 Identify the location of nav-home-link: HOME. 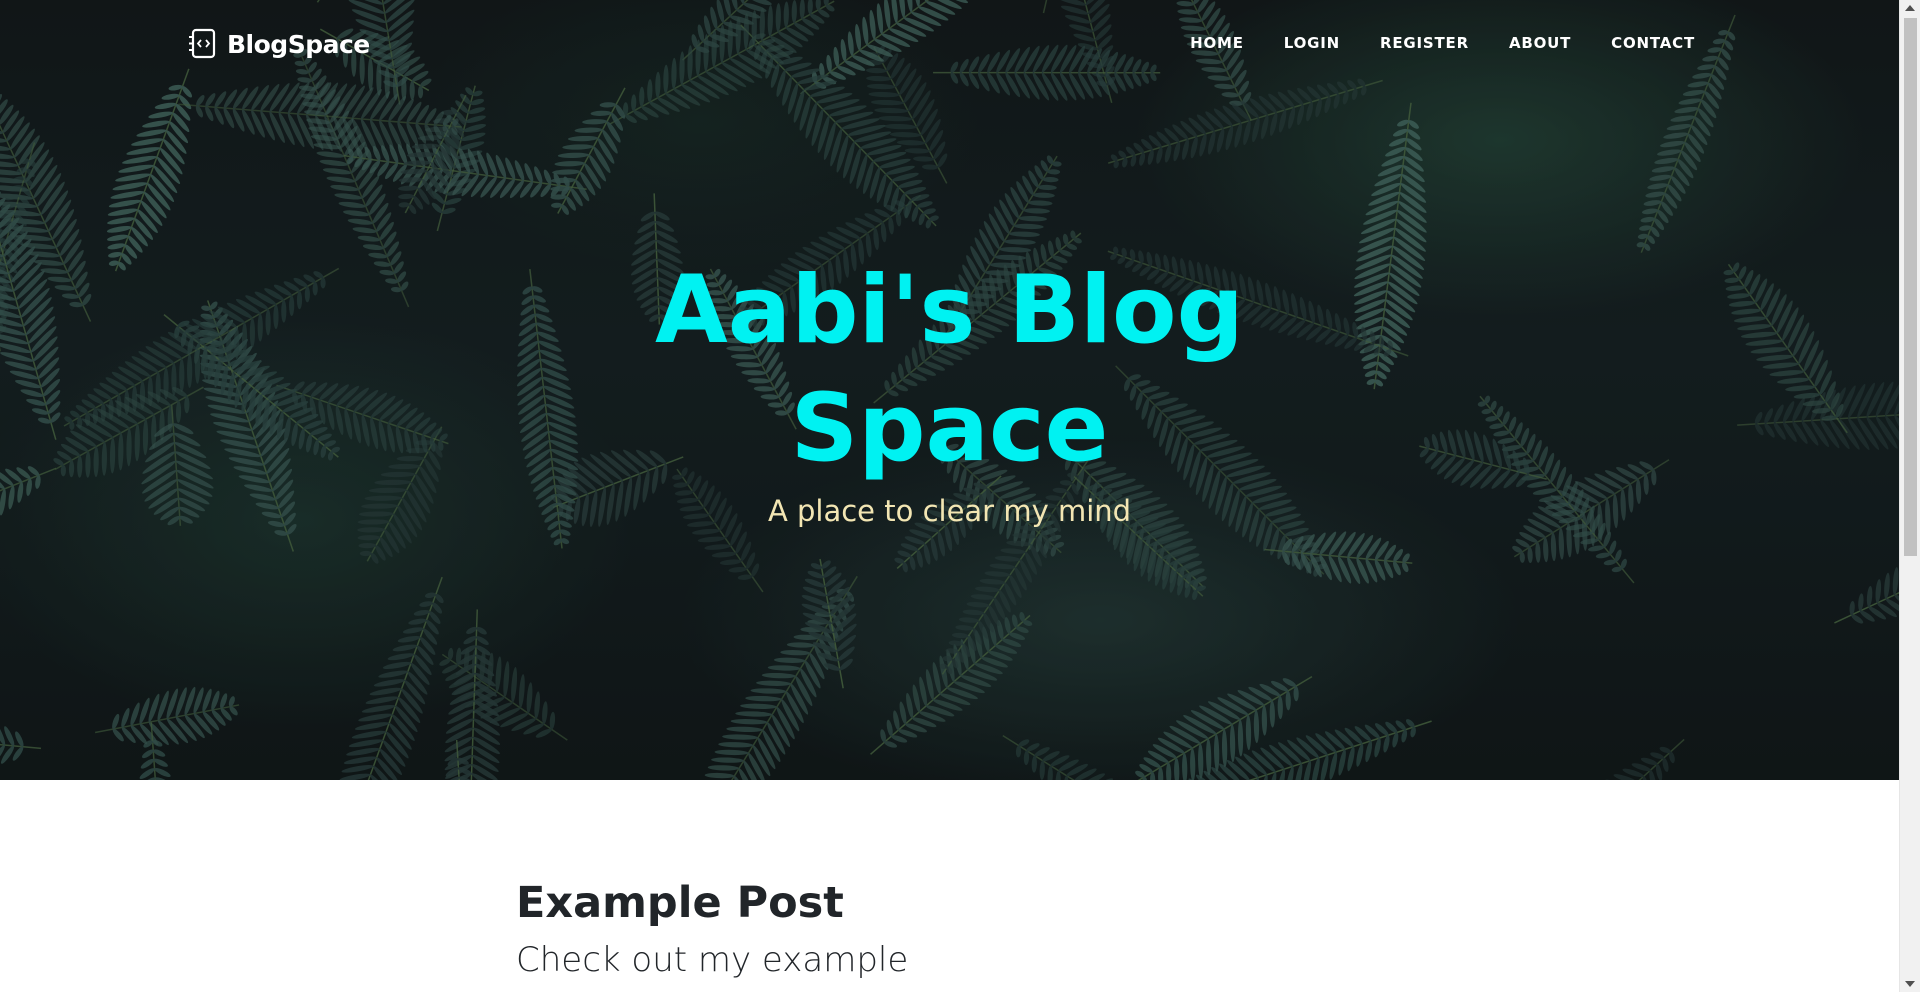
(1217, 43).